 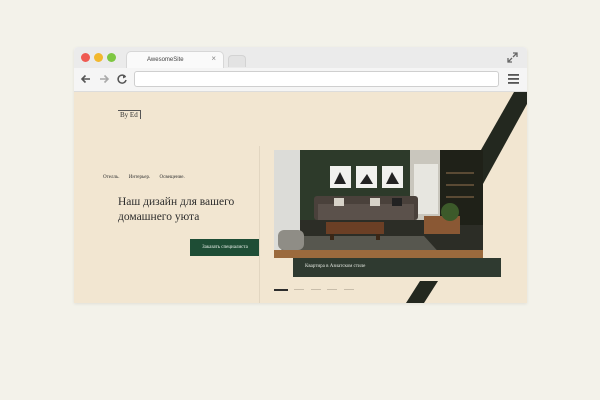 I want to click on reload-icon, so click(x=122, y=79).